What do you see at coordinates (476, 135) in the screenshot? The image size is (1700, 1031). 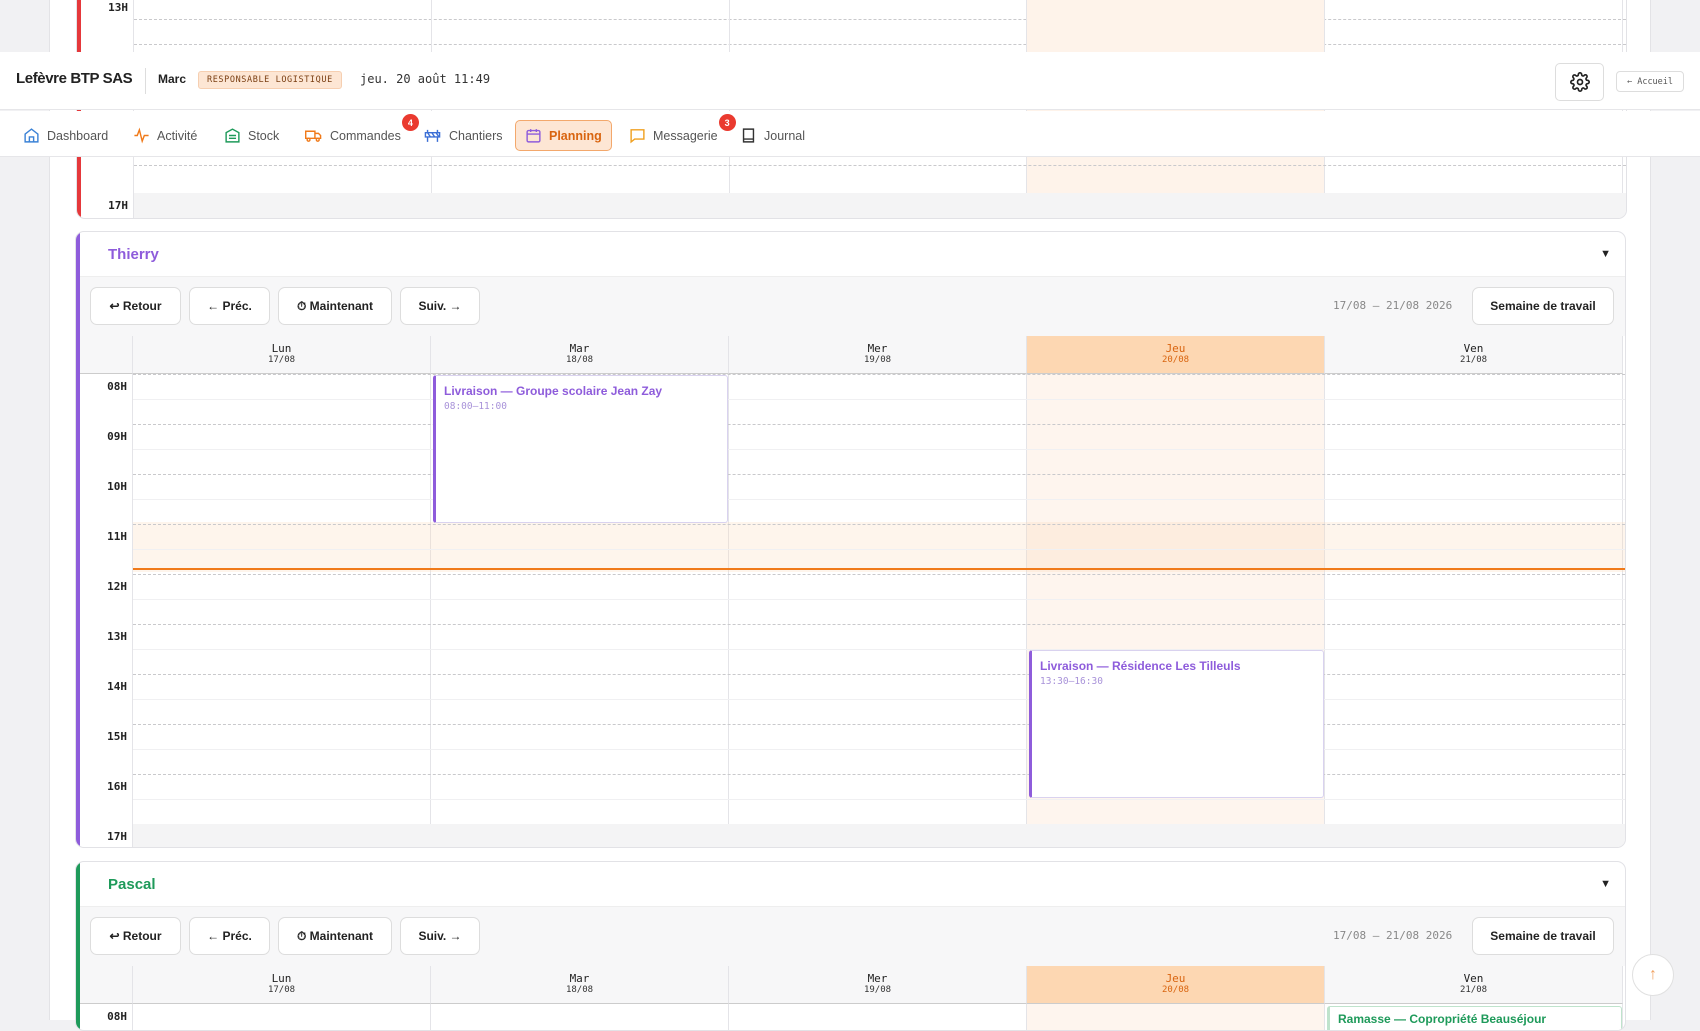 I see `nav-label: Chantiers` at bounding box center [476, 135].